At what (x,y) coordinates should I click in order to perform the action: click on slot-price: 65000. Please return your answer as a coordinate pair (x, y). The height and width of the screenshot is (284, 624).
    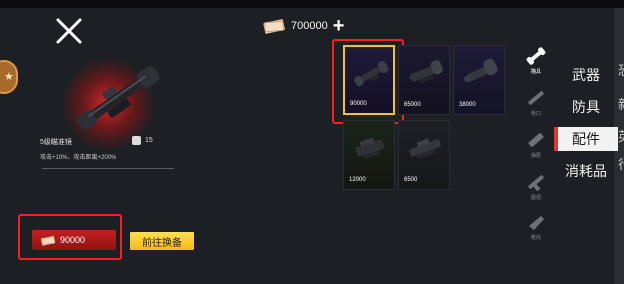
    Looking at the image, I should click on (412, 105).